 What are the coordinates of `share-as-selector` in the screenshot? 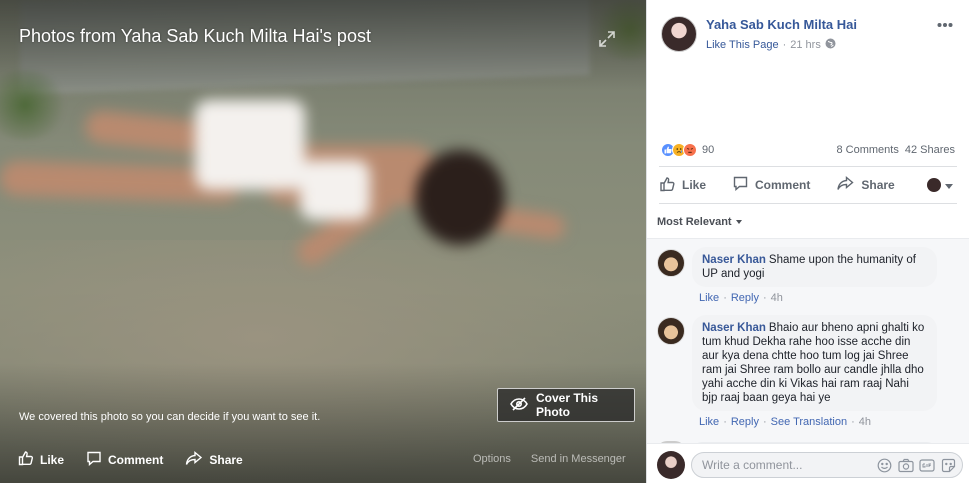 It's located at (940, 185).